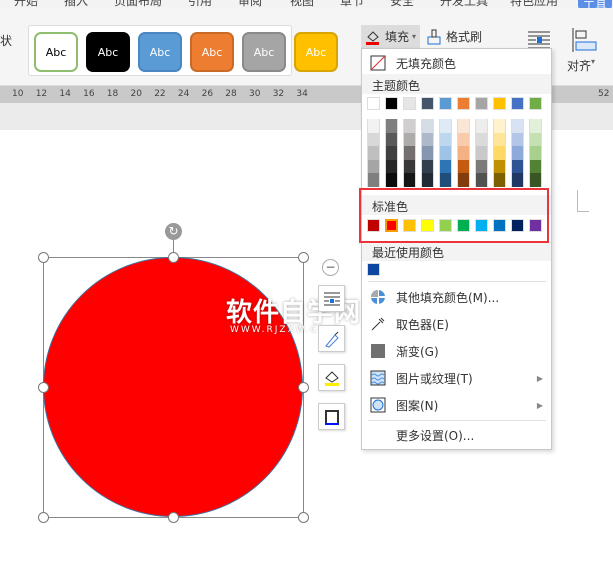  Describe the element at coordinates (456, 251) in the screenshot. I see `recent-colors-header: 最近使用颜色` at that location.